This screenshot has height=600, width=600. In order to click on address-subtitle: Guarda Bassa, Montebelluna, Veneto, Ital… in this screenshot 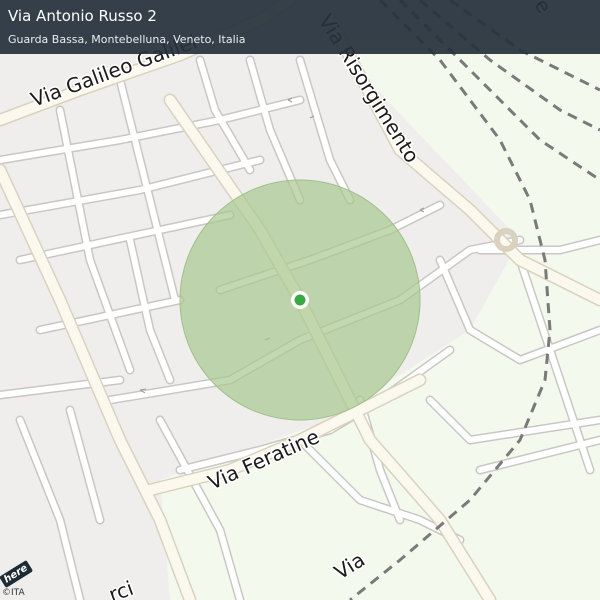, I will do `click(127, 39)`.